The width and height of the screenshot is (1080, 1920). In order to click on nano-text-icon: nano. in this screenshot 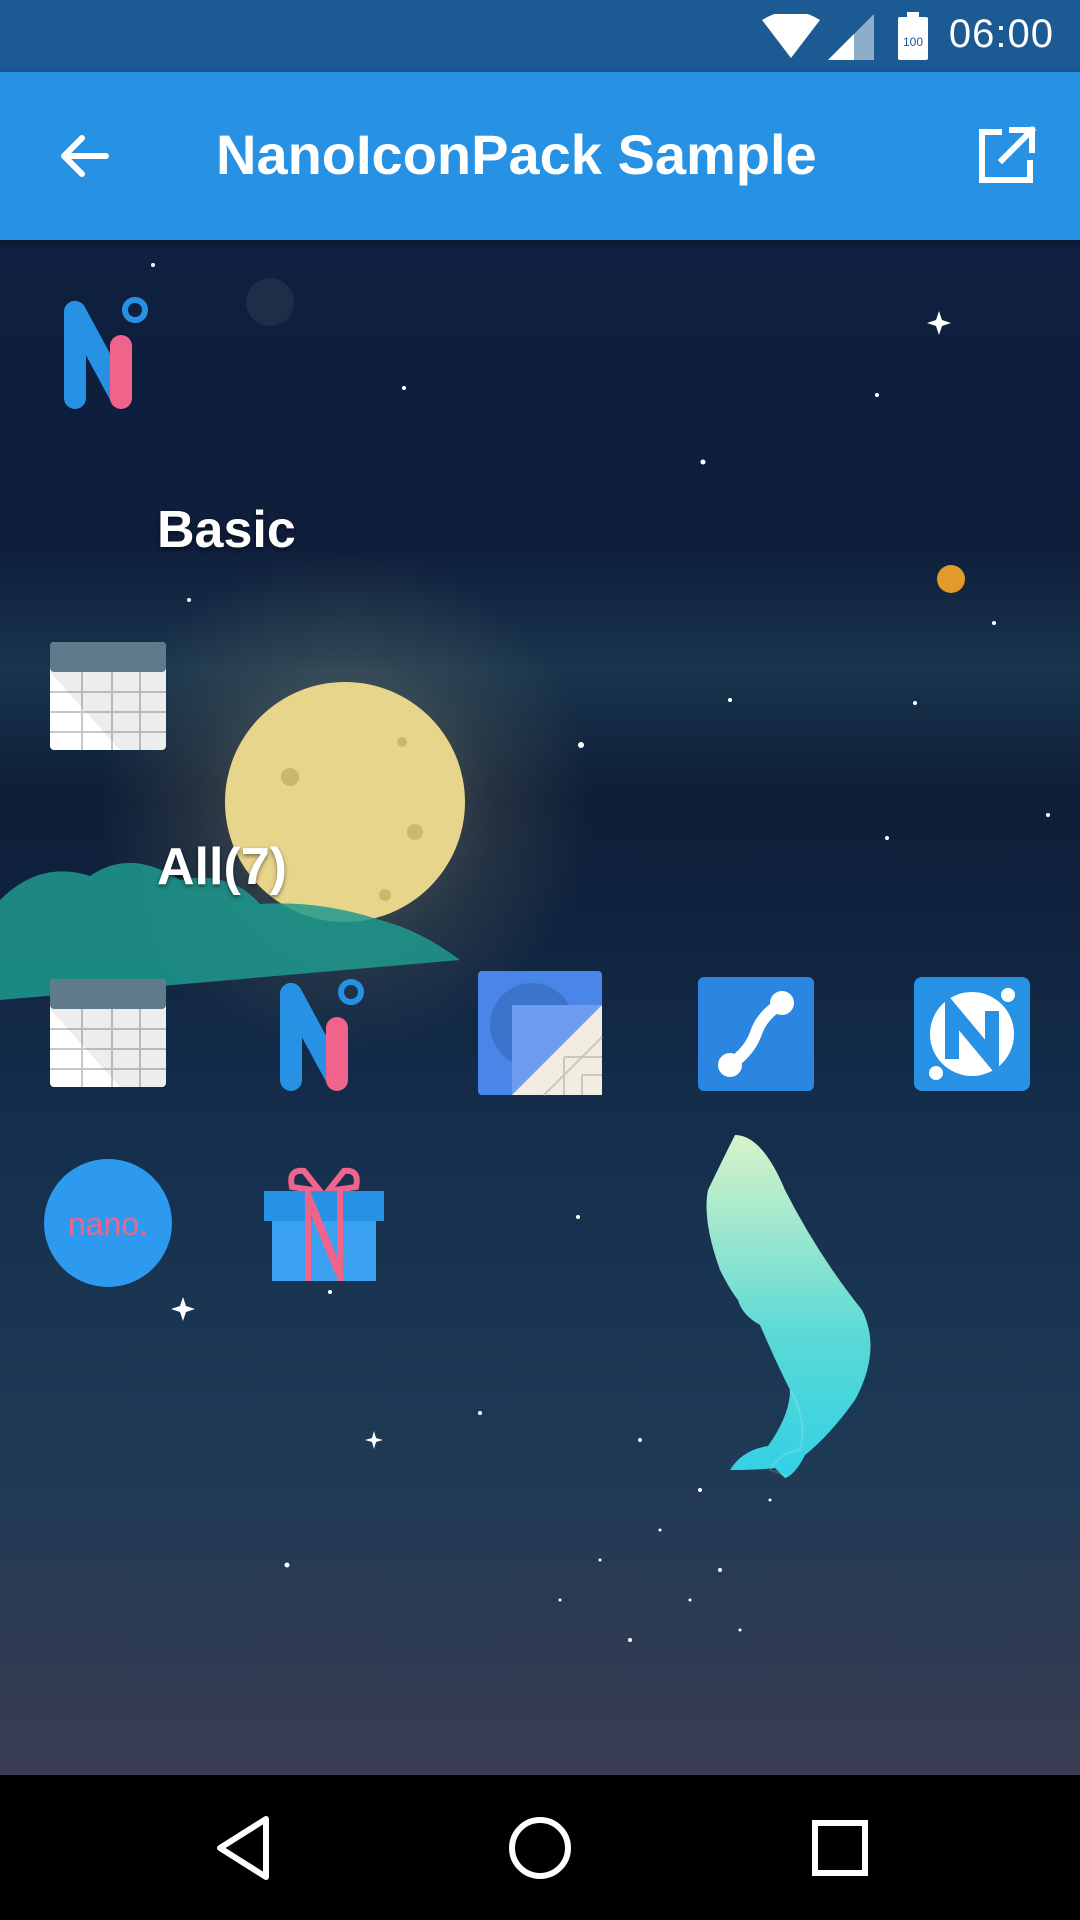, I will do `click(108, 1223)`.